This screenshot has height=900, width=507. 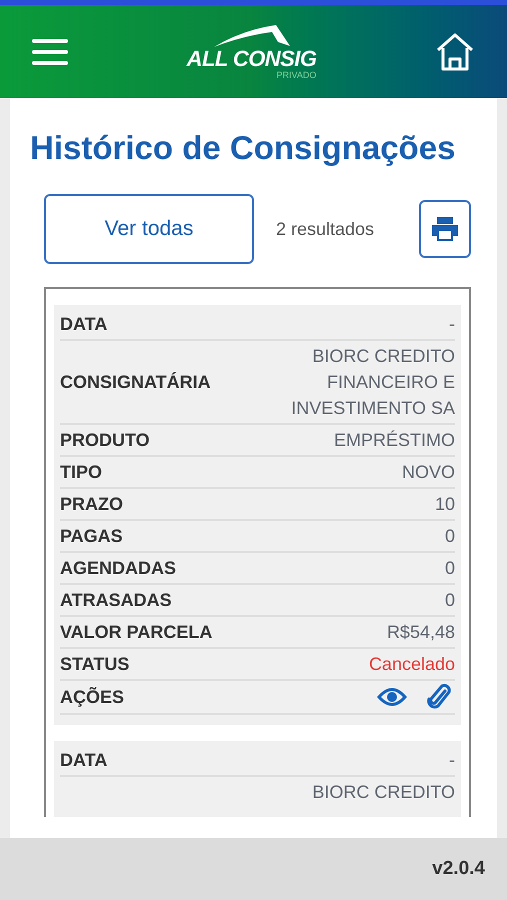 I want to click on eye-icon, so click(x=392, y=697).